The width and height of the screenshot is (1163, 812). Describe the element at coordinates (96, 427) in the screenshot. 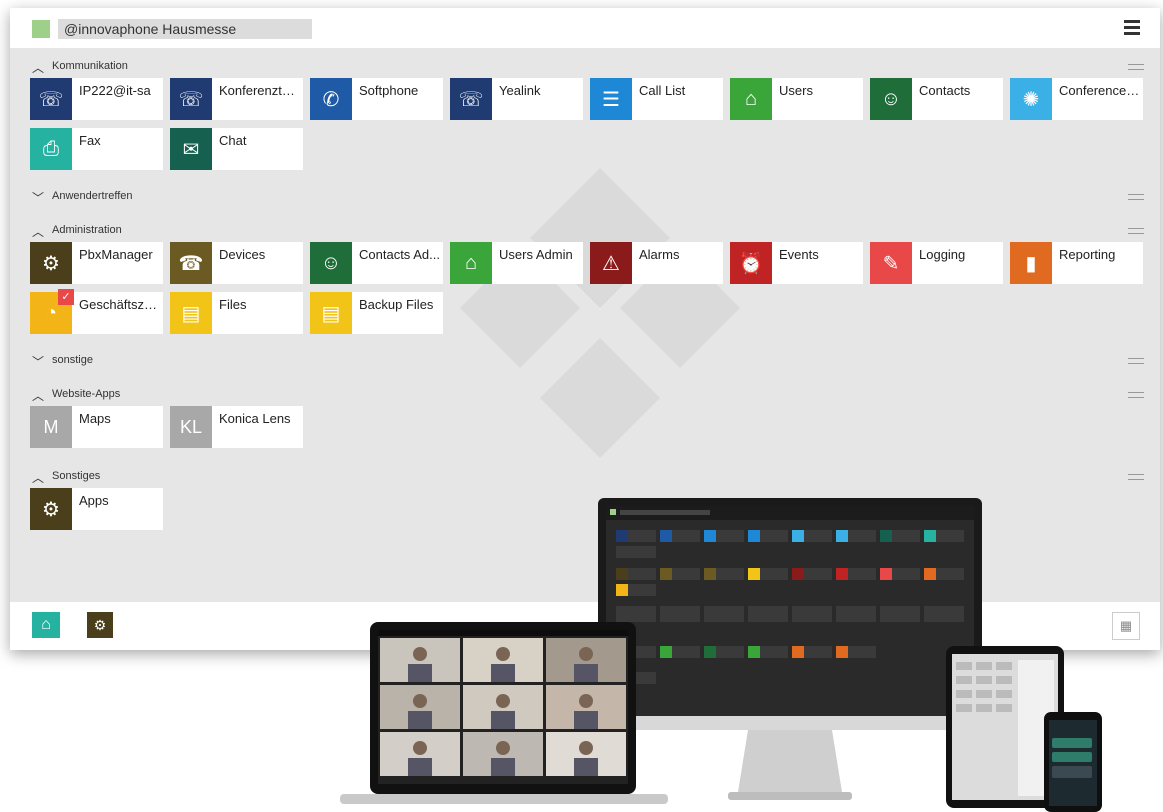

I see `app-tile: M Maps` at that location.